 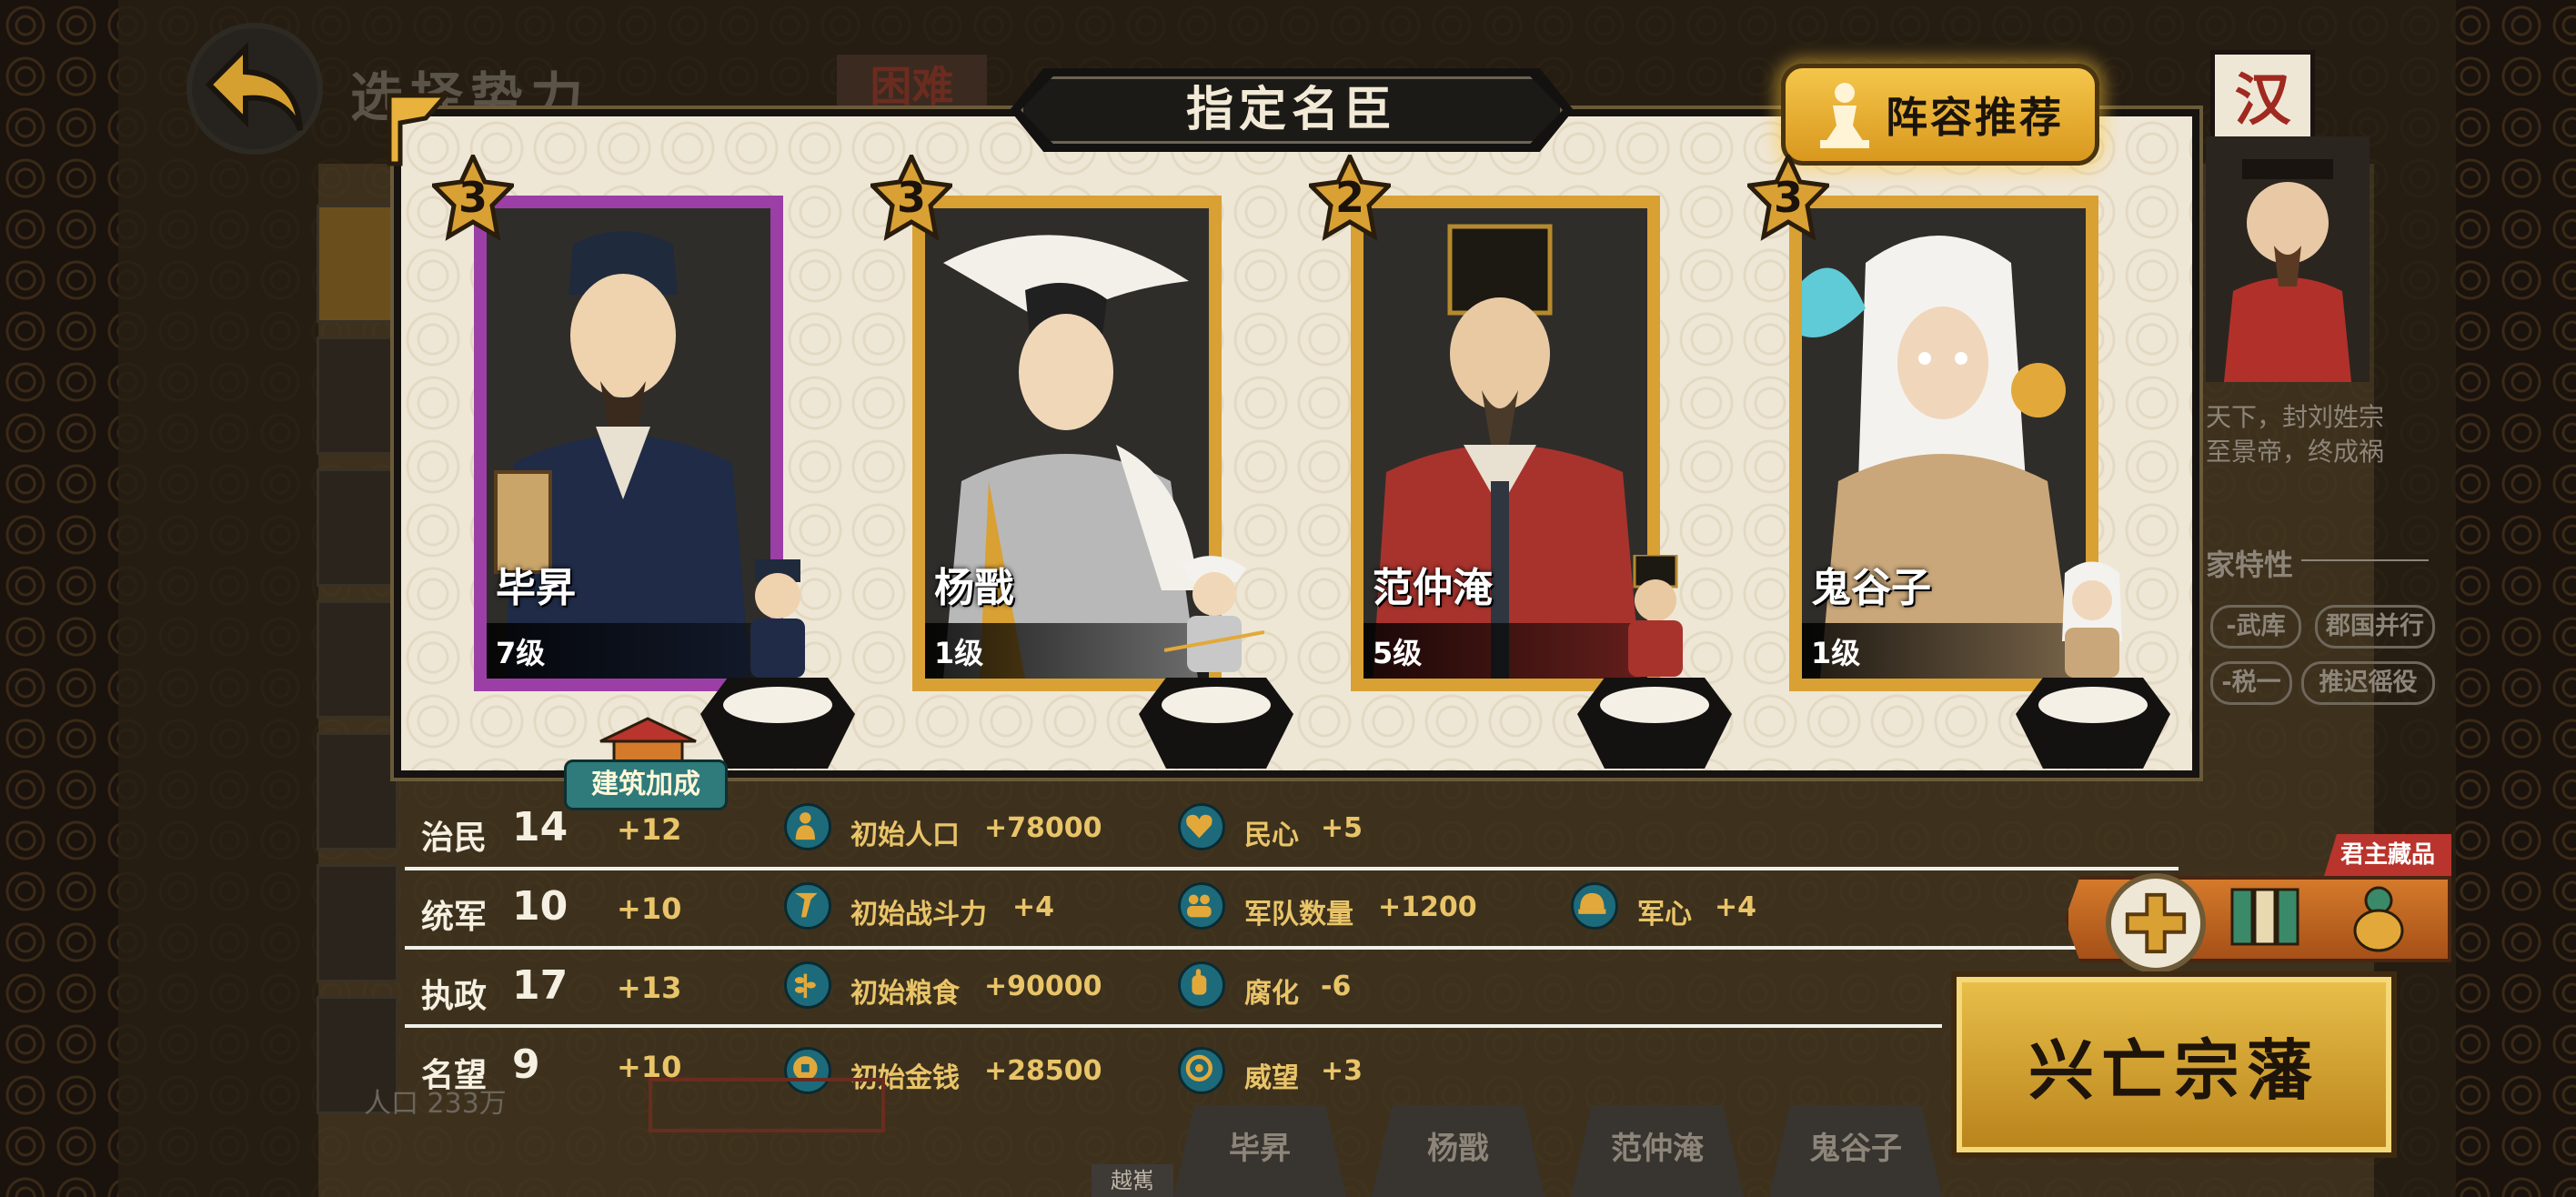 What do you see at coordinates (974, 588) in the screenshot?
I see `minister-name: 杨戬` at bounding box center [974, 588].